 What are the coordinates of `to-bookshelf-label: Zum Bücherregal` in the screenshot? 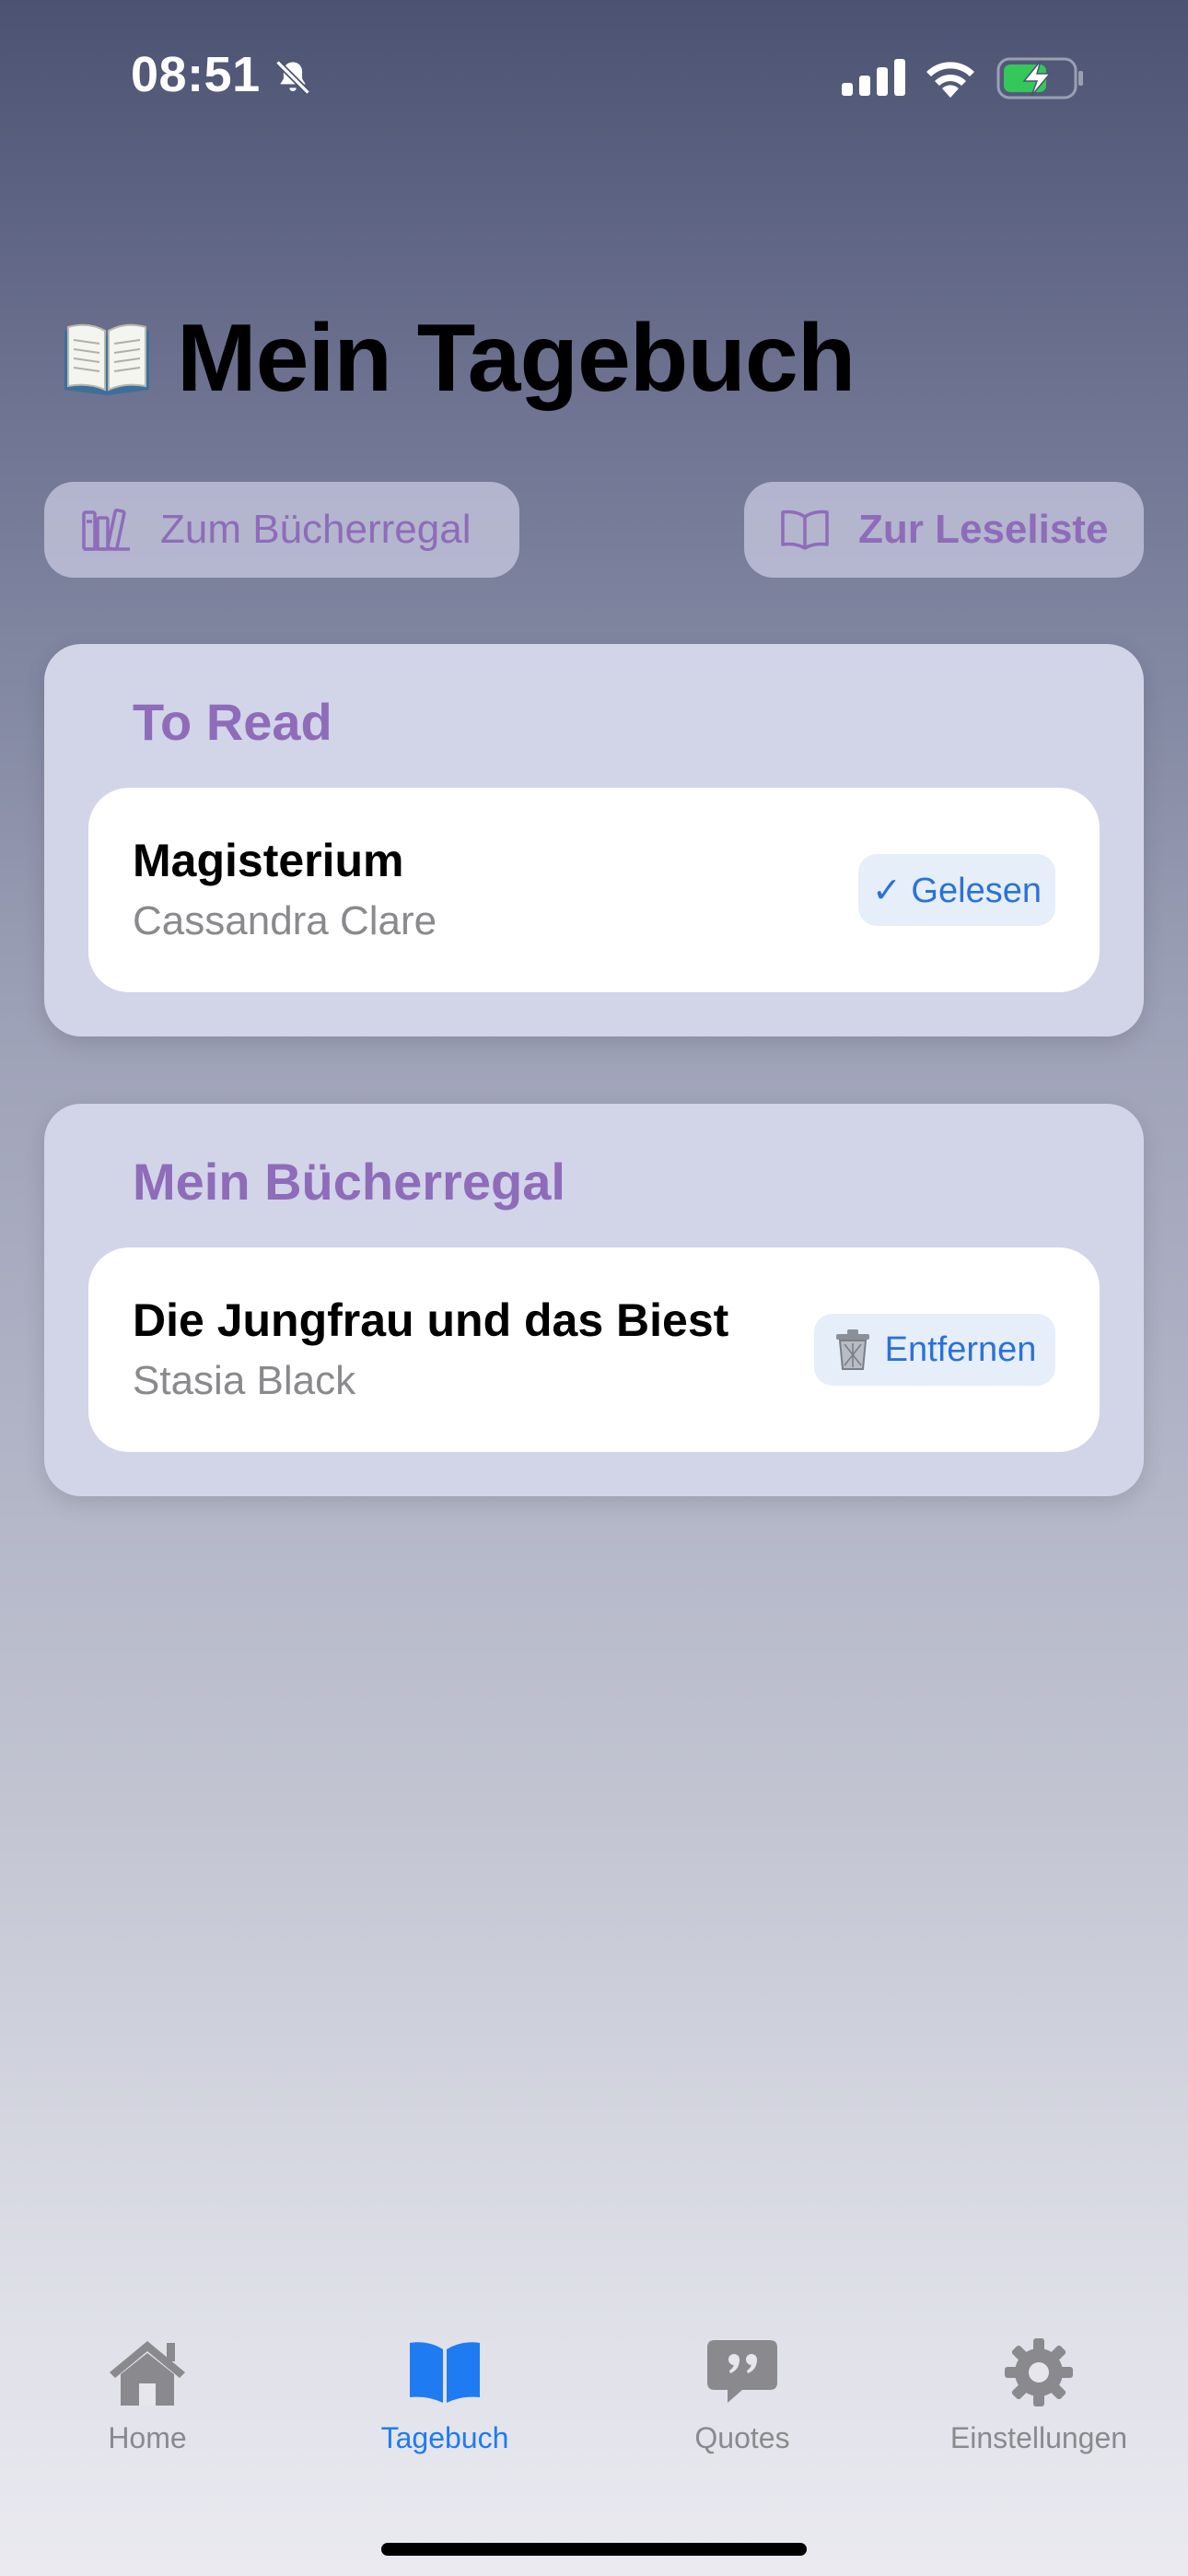 It's located at (316, 529).